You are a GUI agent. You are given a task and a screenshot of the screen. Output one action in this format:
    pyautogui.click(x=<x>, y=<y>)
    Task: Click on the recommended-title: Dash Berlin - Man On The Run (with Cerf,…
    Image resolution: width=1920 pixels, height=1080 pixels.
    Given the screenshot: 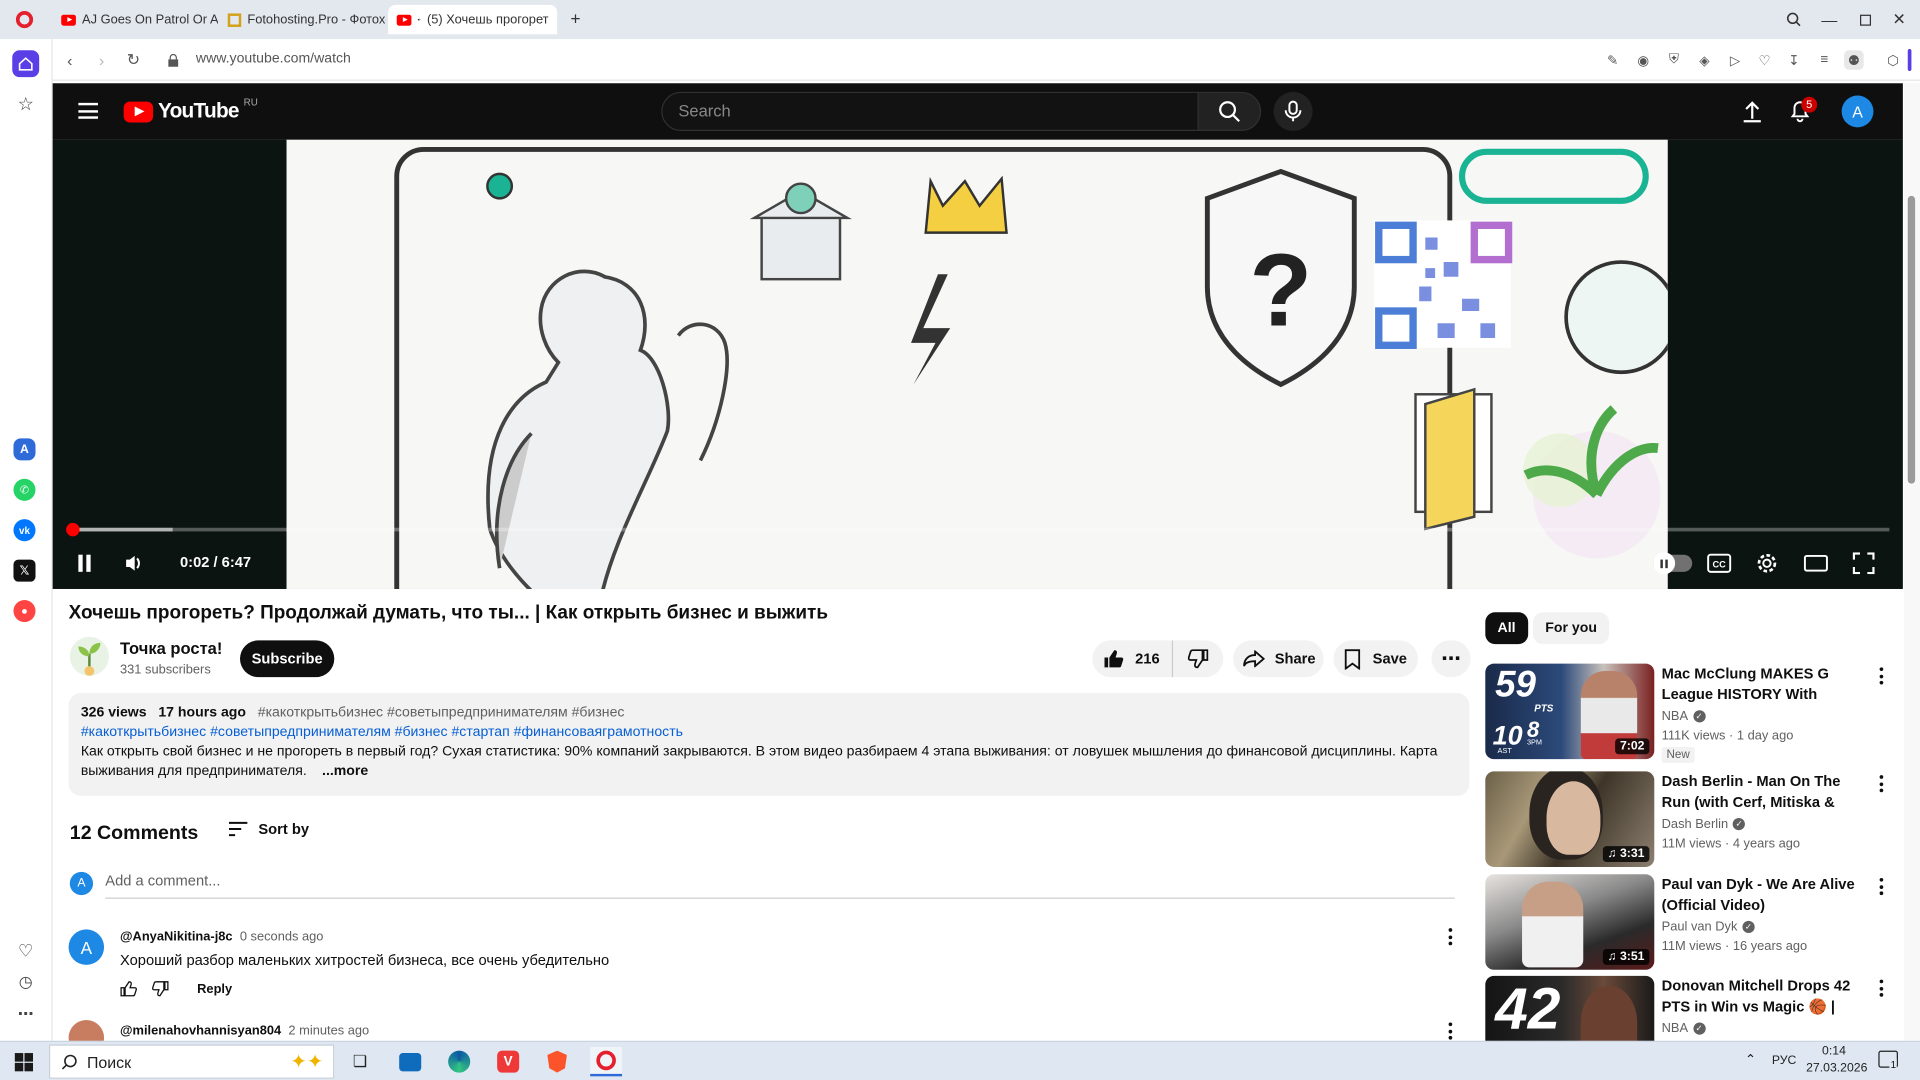 What is the action you would take?
    pyautogui.click(x=1767, y=791)
    